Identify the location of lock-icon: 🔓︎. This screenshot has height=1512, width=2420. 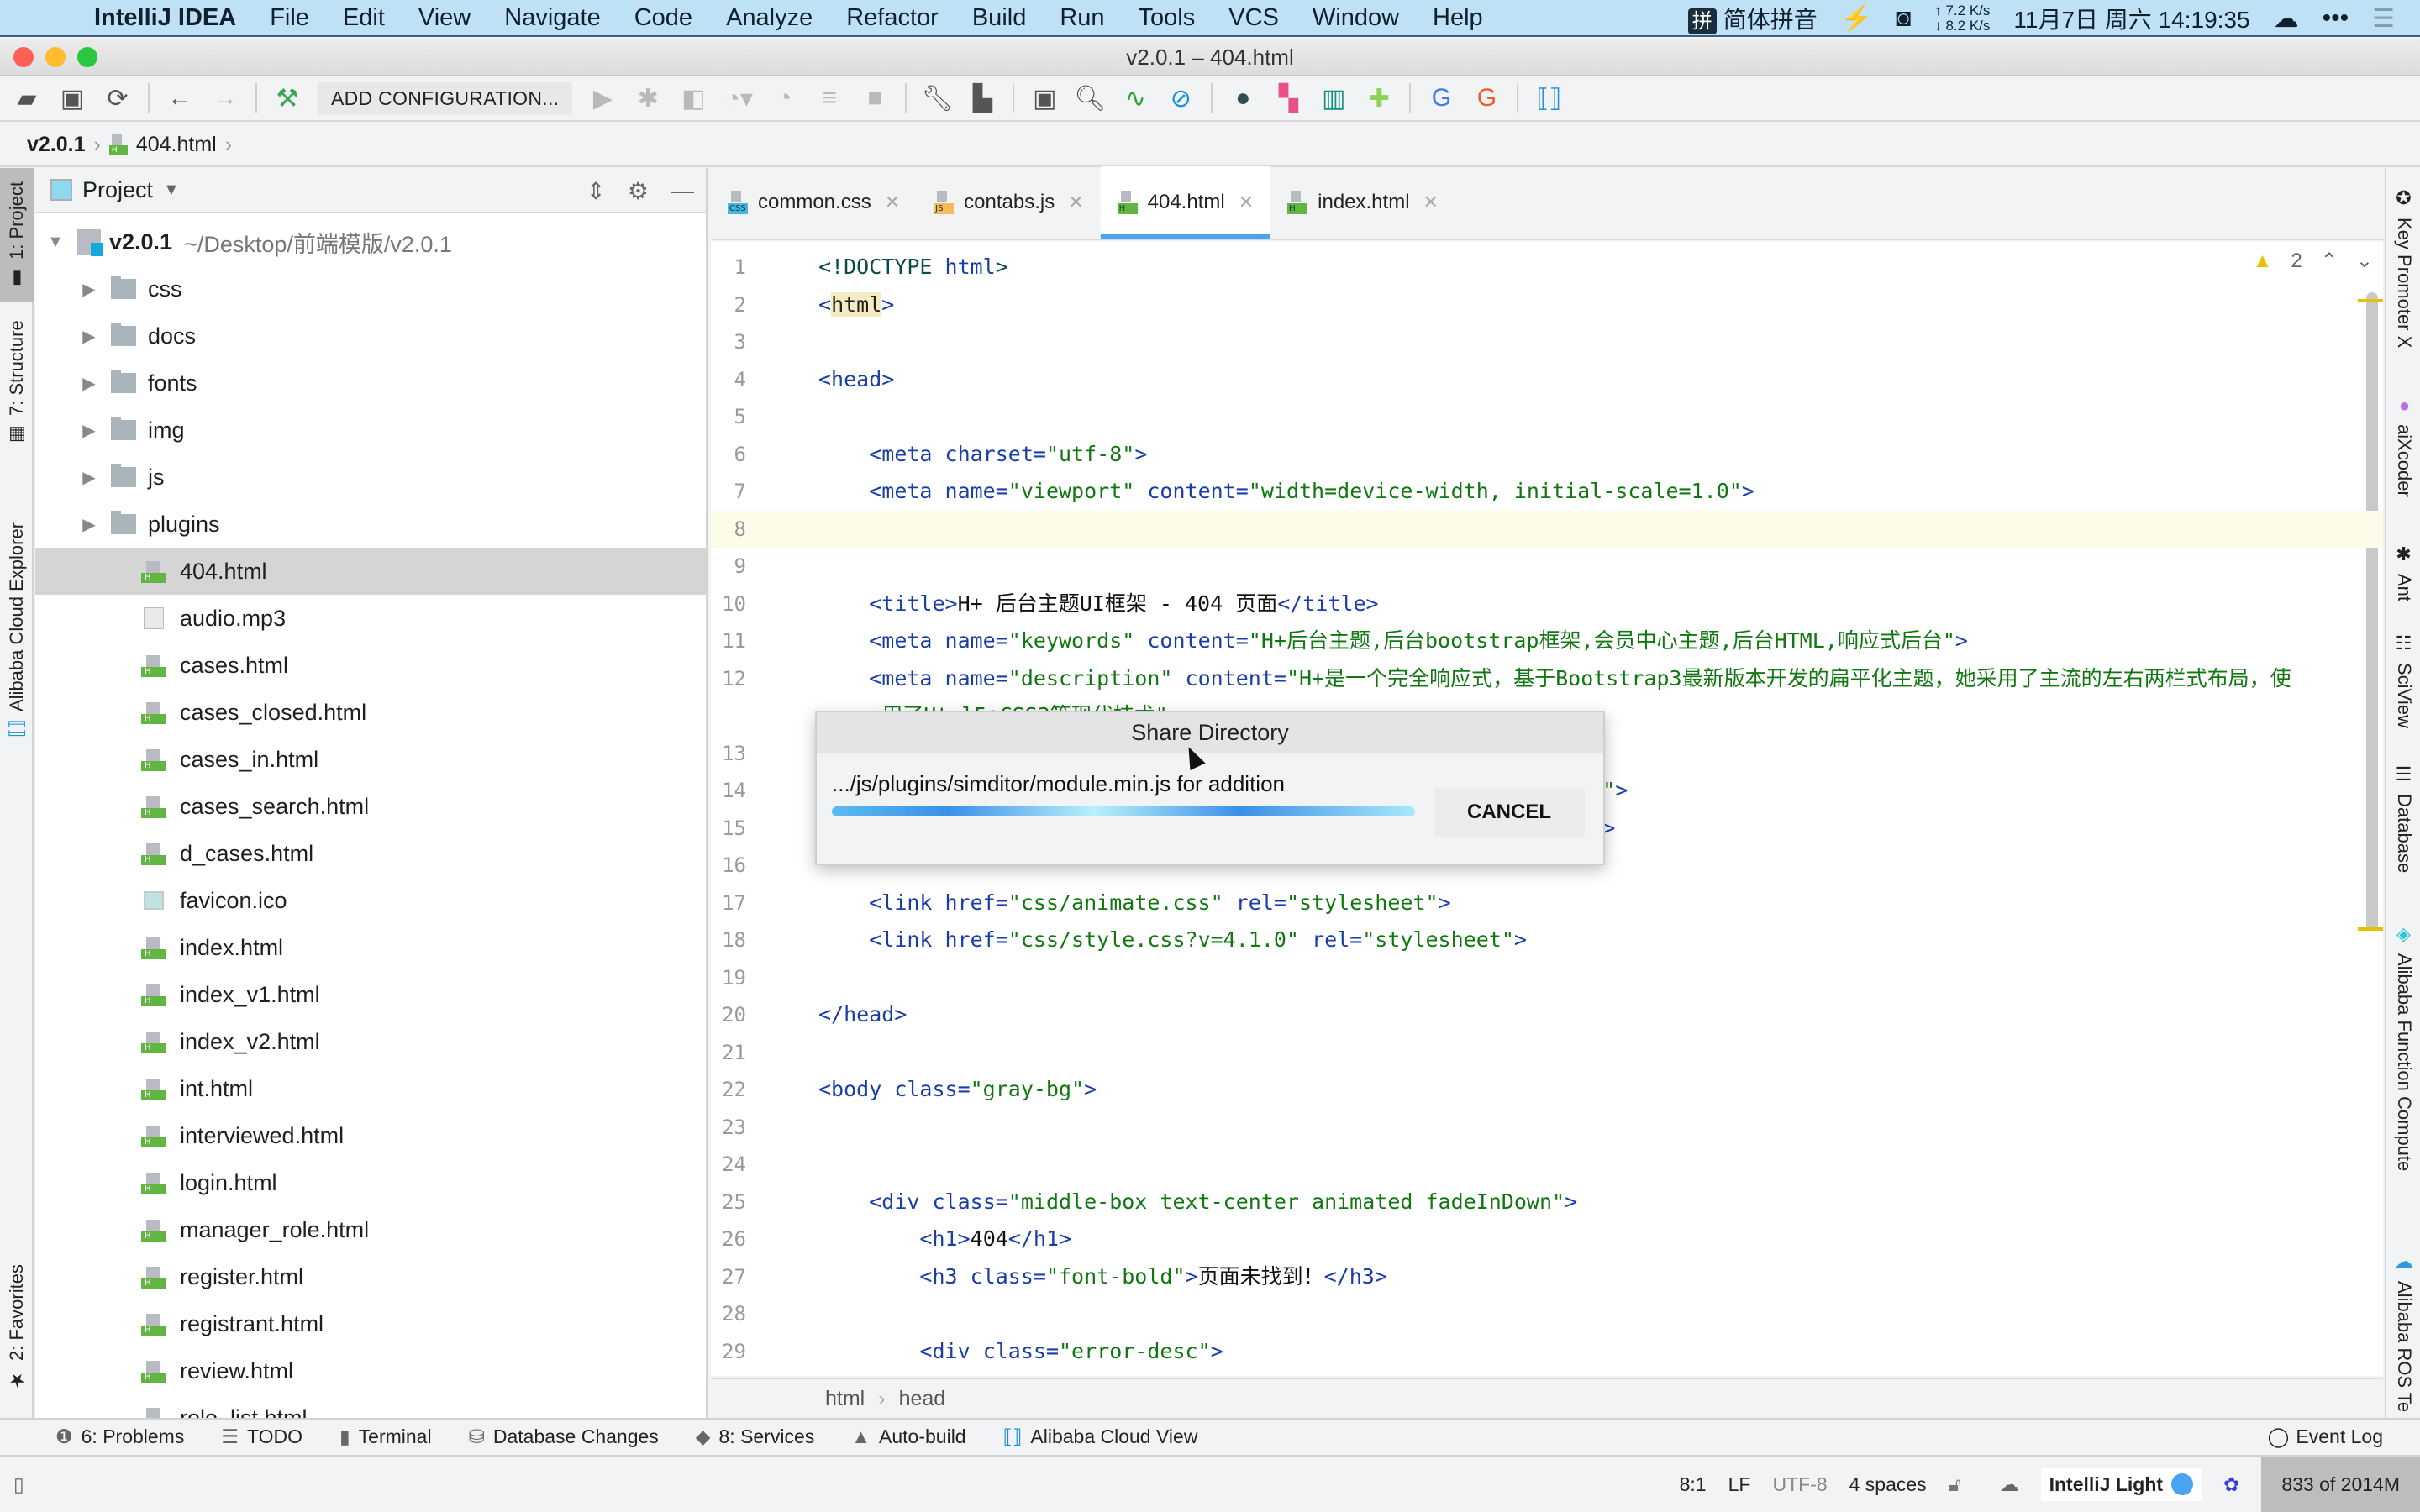
(1955, 1484).